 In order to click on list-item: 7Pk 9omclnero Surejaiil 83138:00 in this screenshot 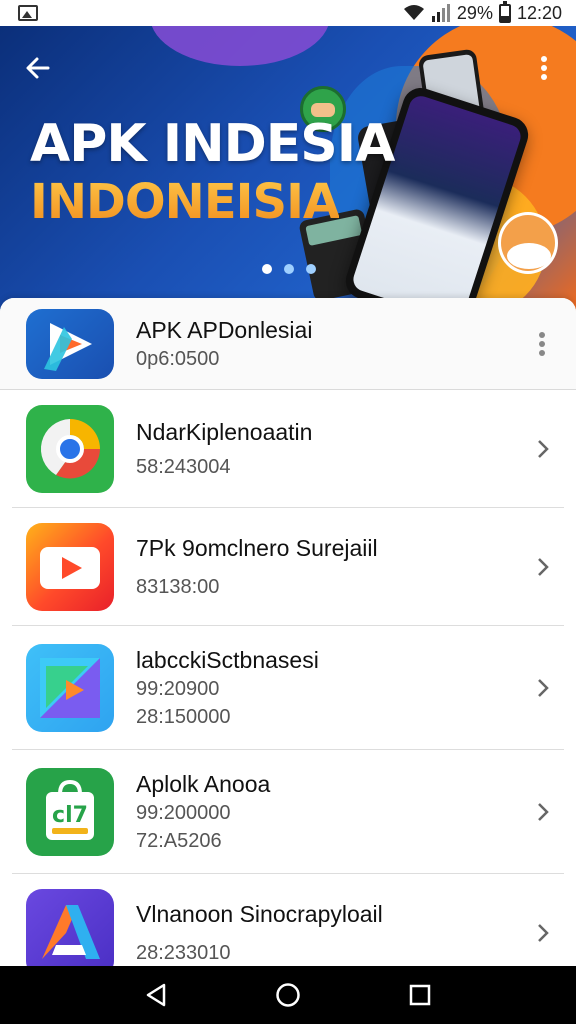, I will do `click(288, 567)`.